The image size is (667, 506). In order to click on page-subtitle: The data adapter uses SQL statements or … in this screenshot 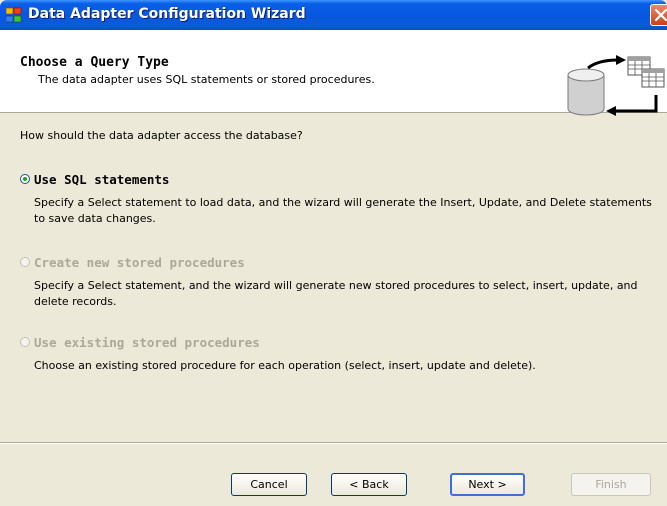, I will do `click(206, 79)`.